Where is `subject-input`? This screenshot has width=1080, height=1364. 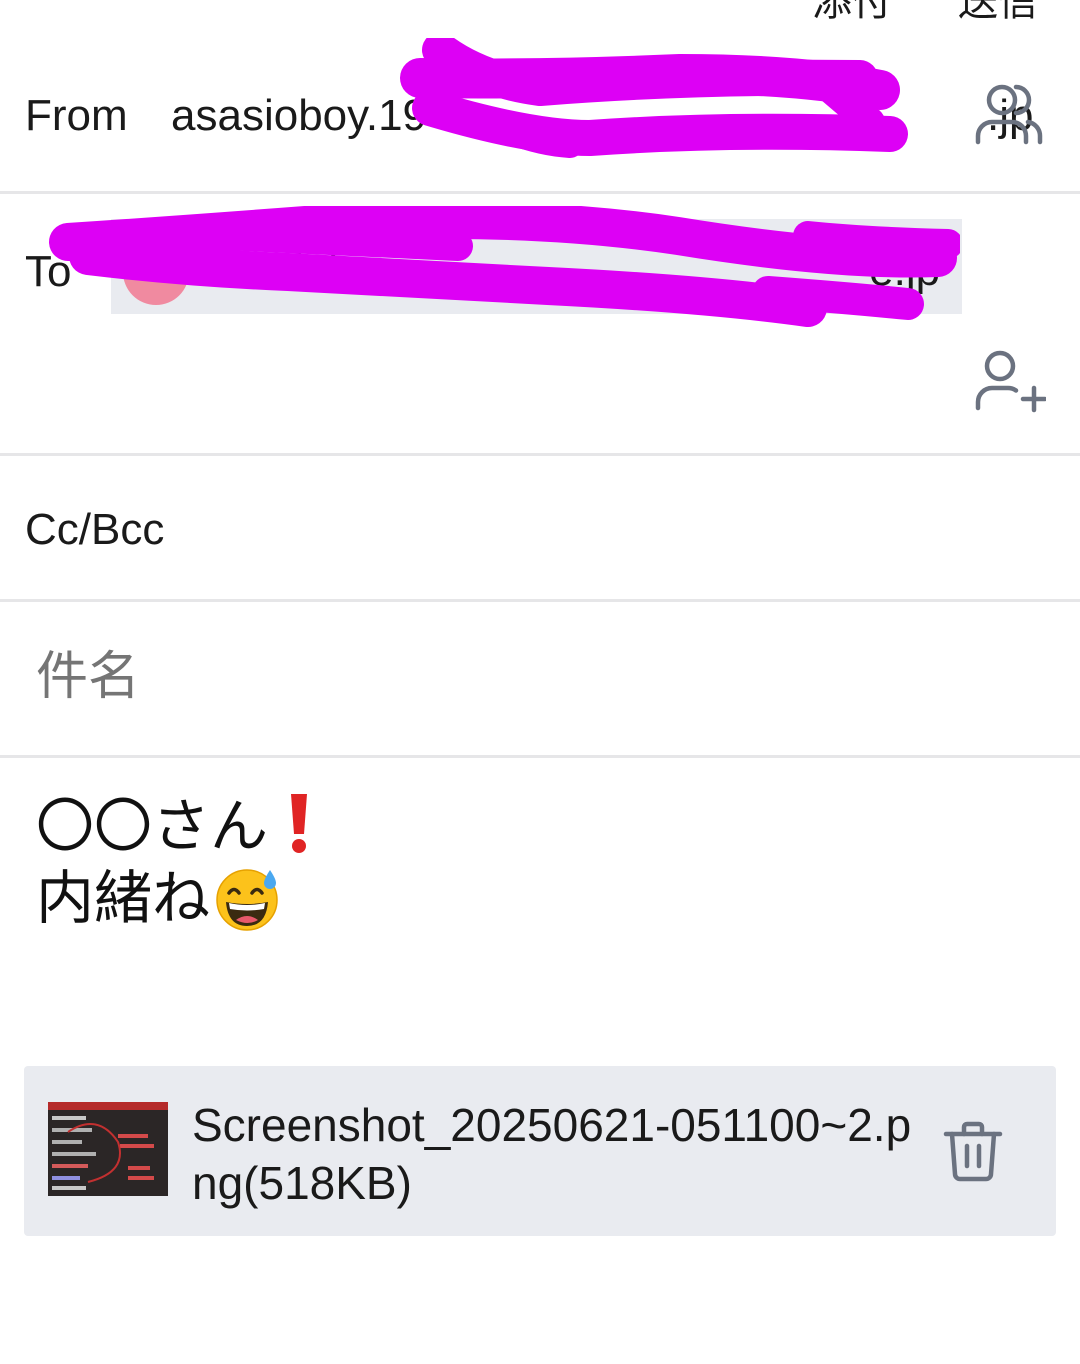 subject-input is located at coordinates (536, 677).